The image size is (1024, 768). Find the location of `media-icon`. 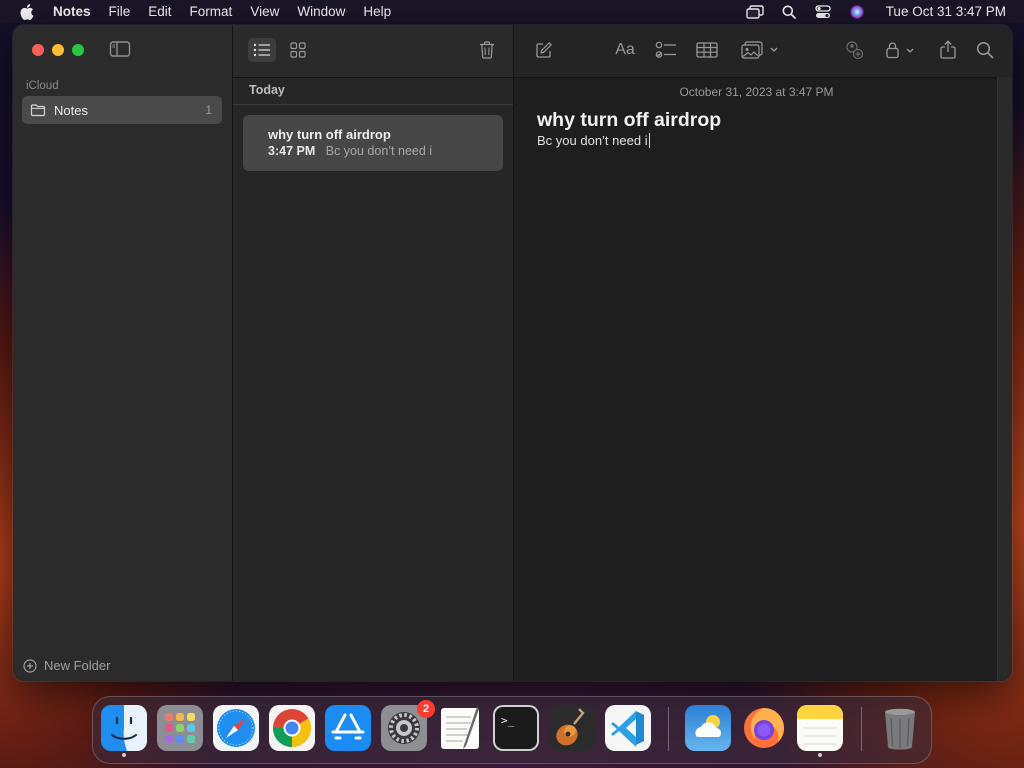

media-icon is located at coordinates (761, 50).